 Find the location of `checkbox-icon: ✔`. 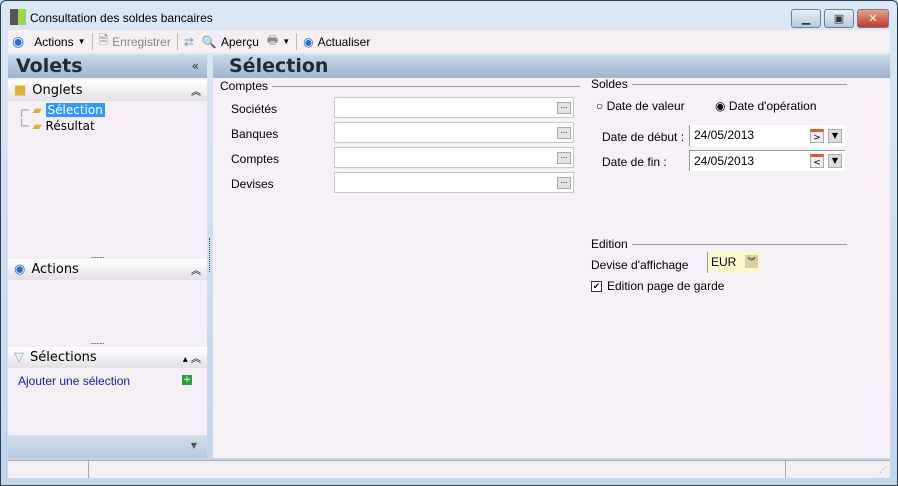

checkbox-icon: ✔ is located at coordinates (596, 286).